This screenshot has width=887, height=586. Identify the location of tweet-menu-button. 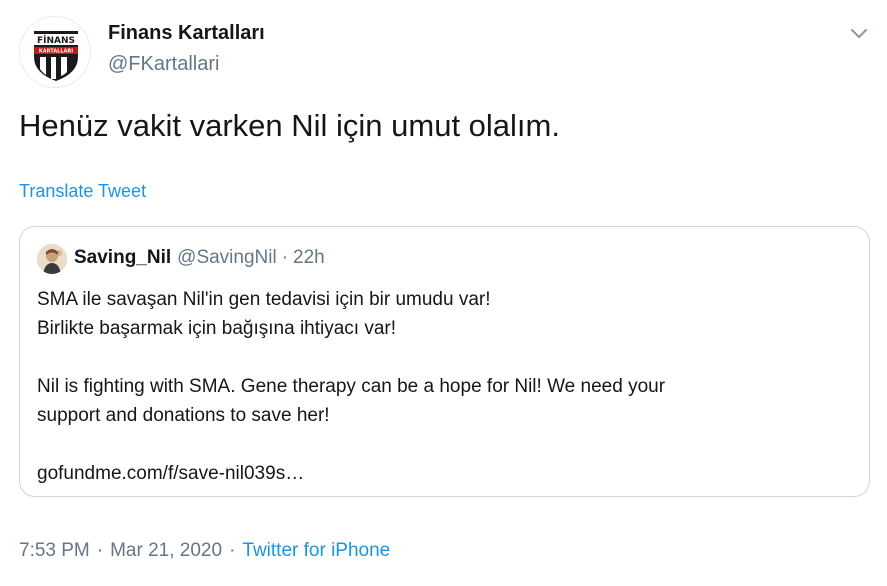
(859, 33).